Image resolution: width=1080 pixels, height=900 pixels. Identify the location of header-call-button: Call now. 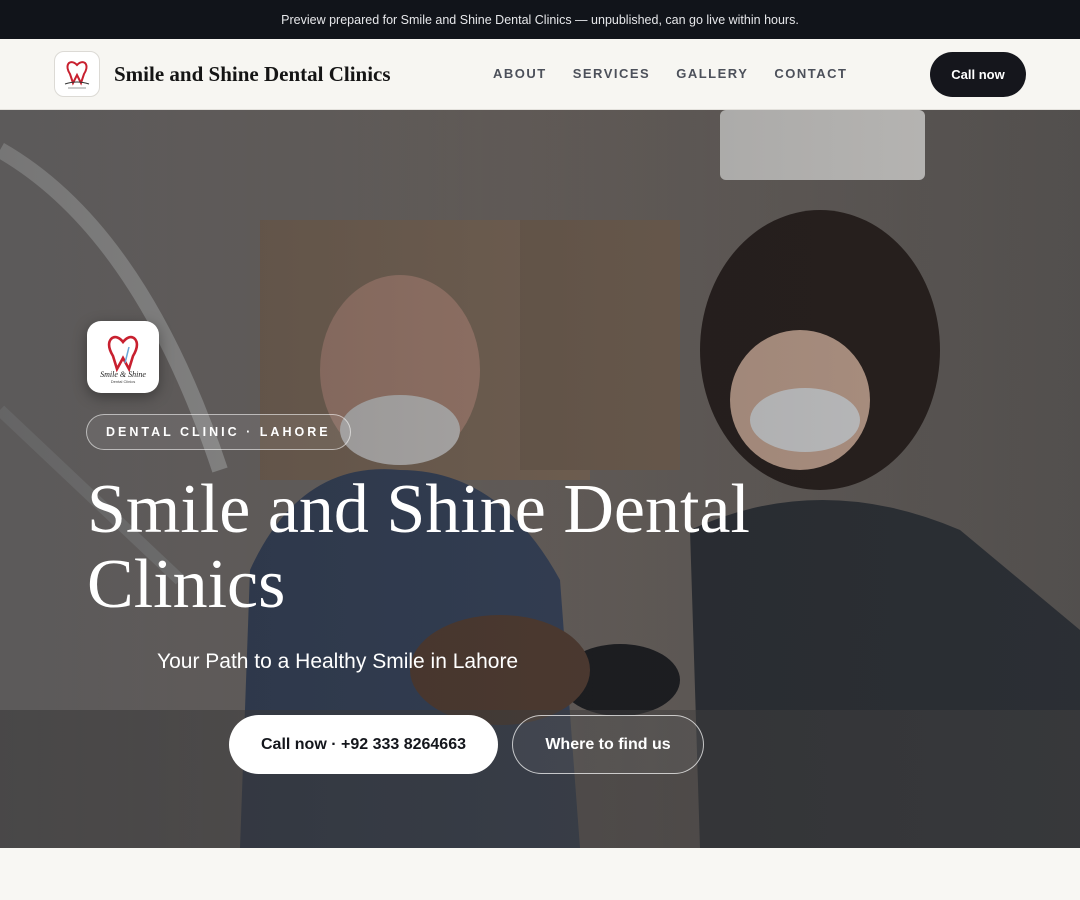
(978, 74).